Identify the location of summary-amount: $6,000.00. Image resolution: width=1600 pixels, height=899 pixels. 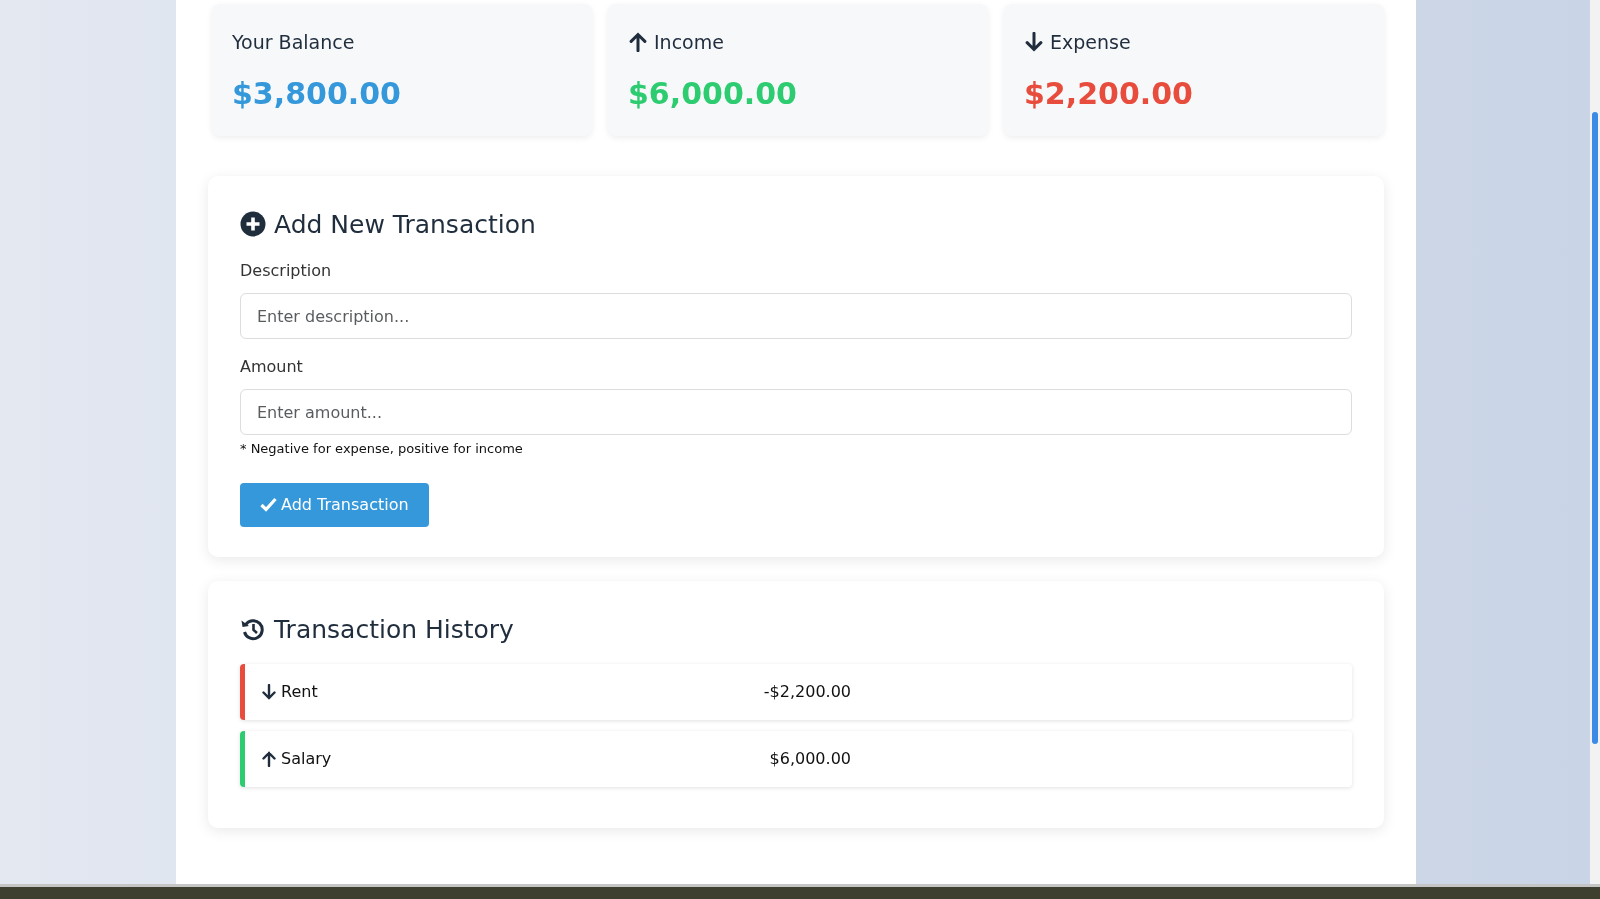
(713, 93).